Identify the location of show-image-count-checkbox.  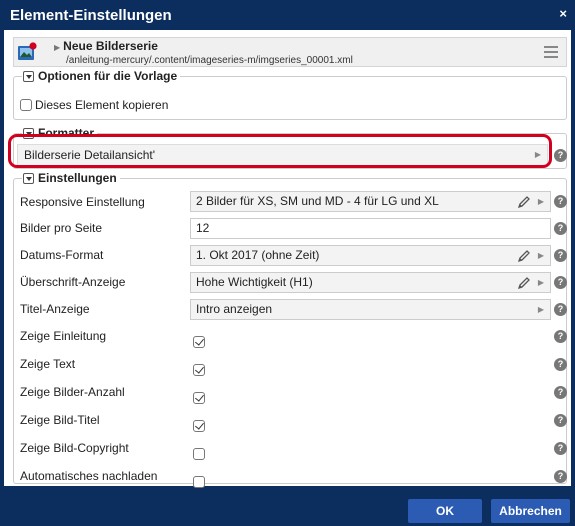
(199, 398).